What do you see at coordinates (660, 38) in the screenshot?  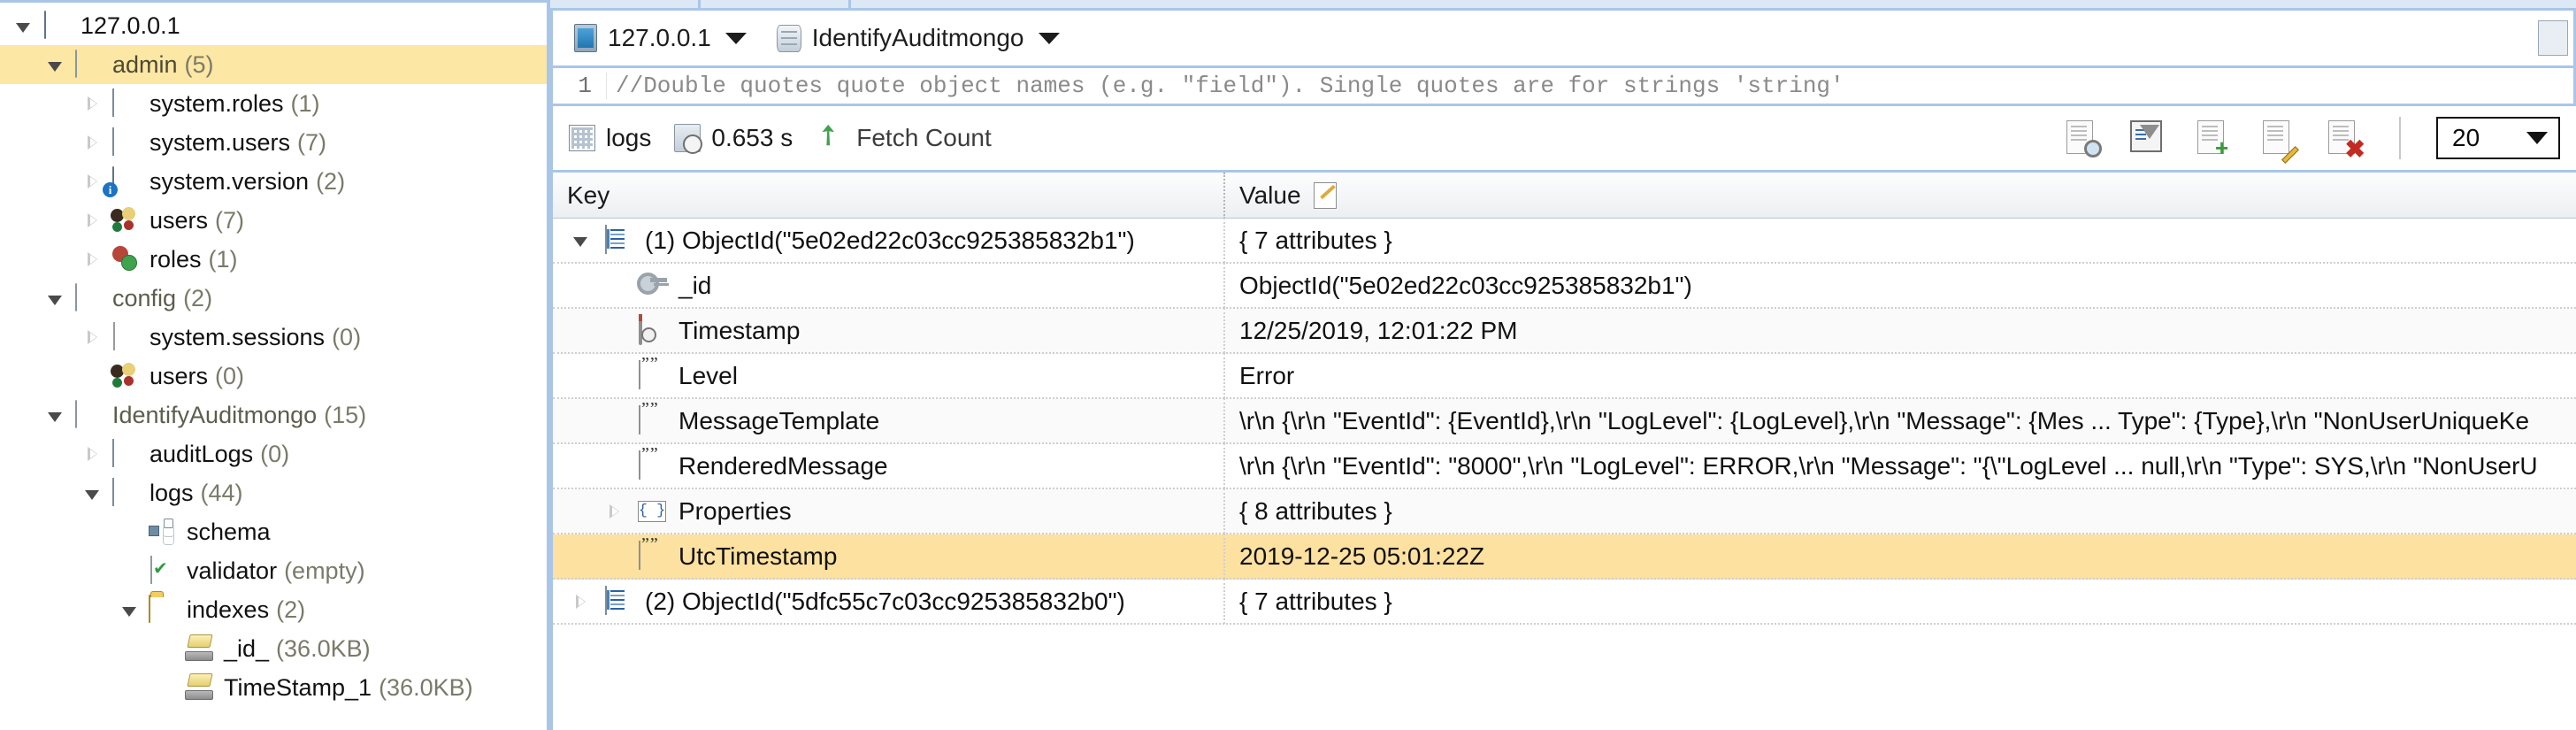 I see `breadcrumb-host: 127.0.0.1` at bounding box center [660, 38].